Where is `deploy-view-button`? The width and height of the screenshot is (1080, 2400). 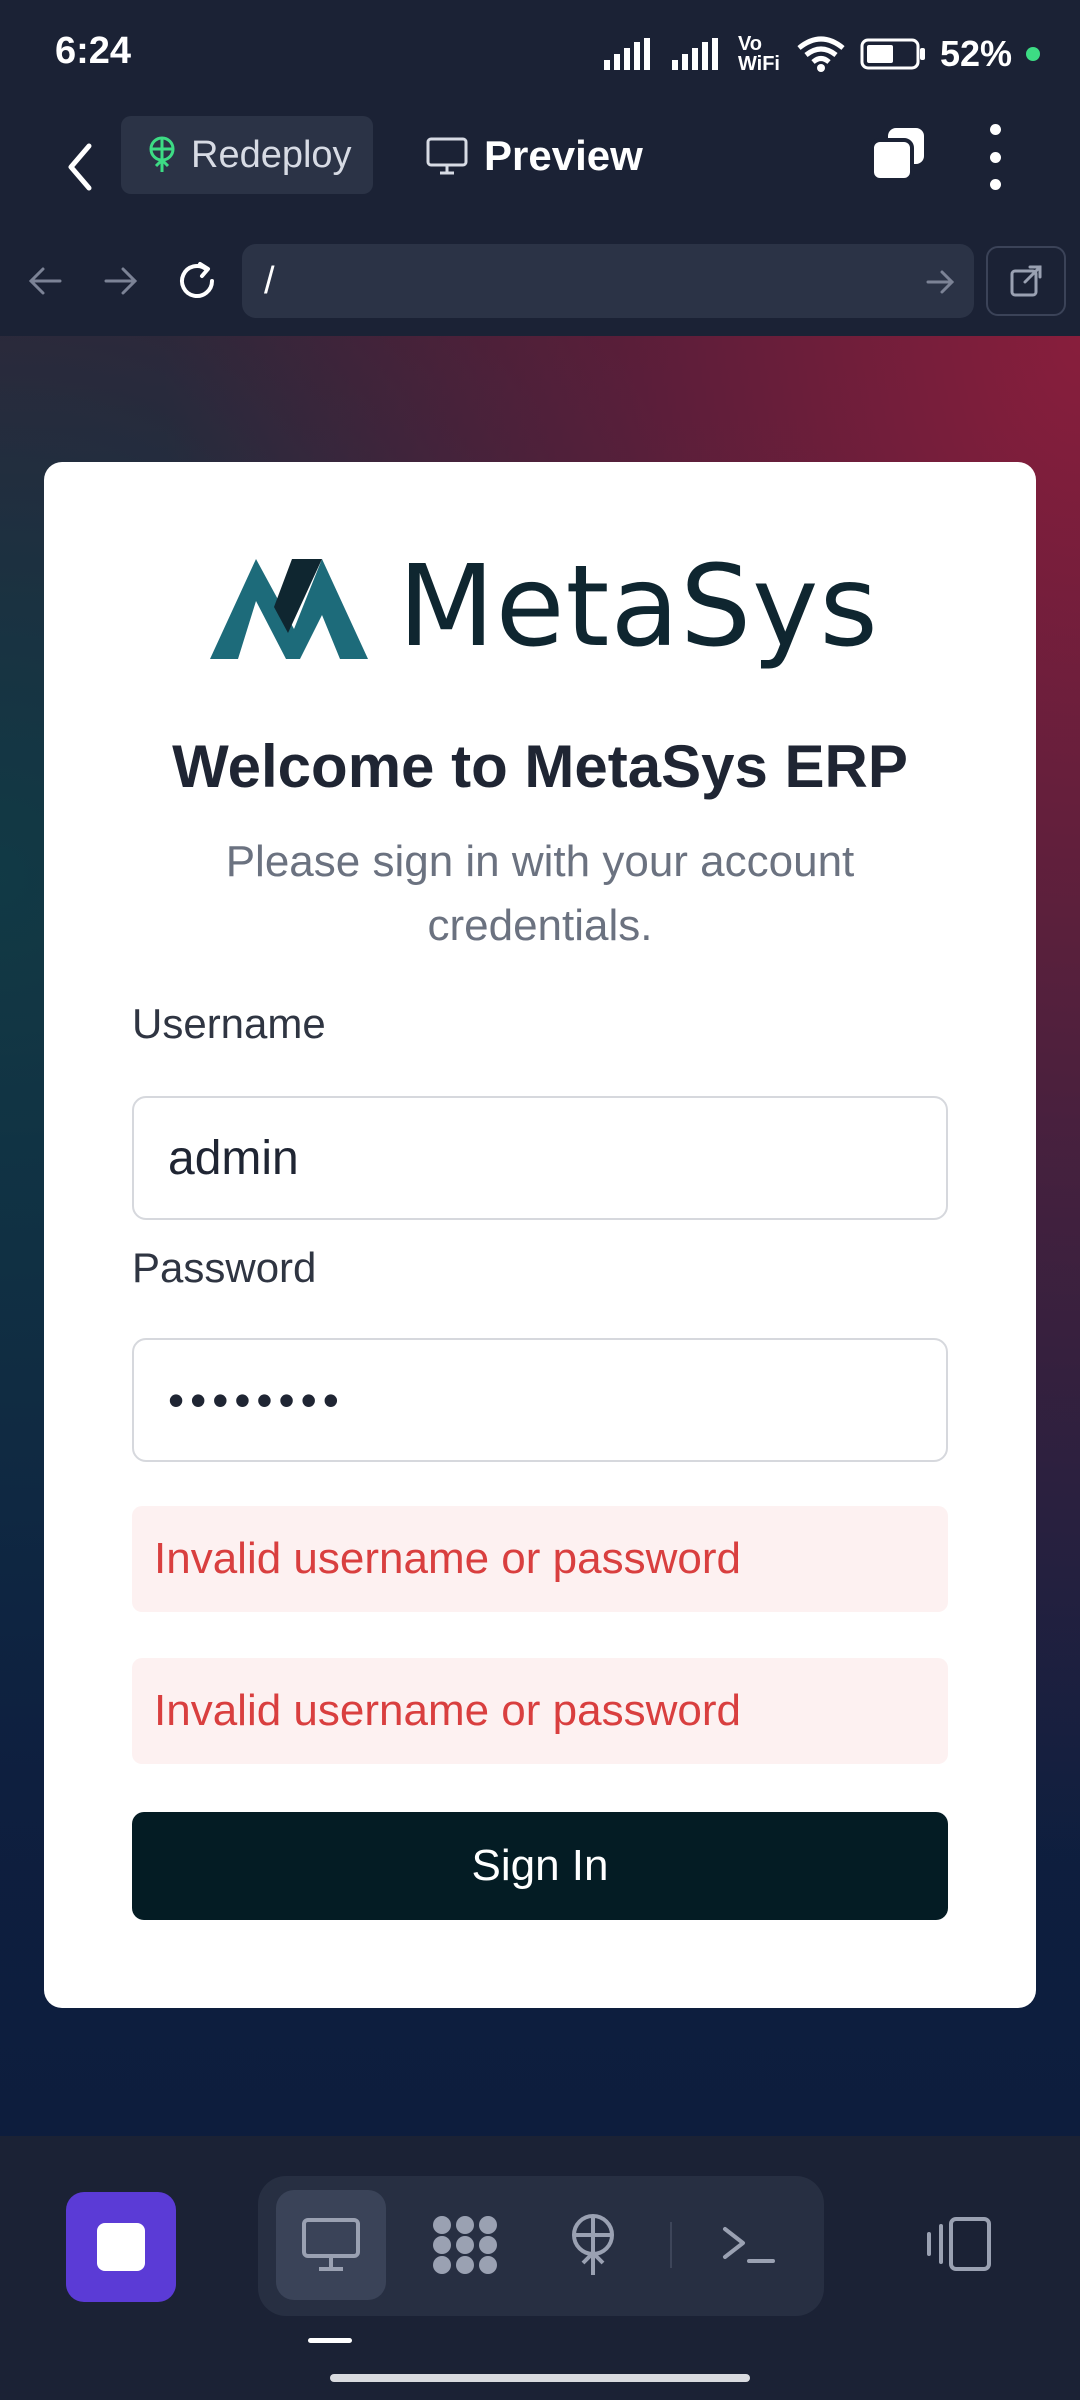
deploy-view-button is located at coordinates (593, 2245).